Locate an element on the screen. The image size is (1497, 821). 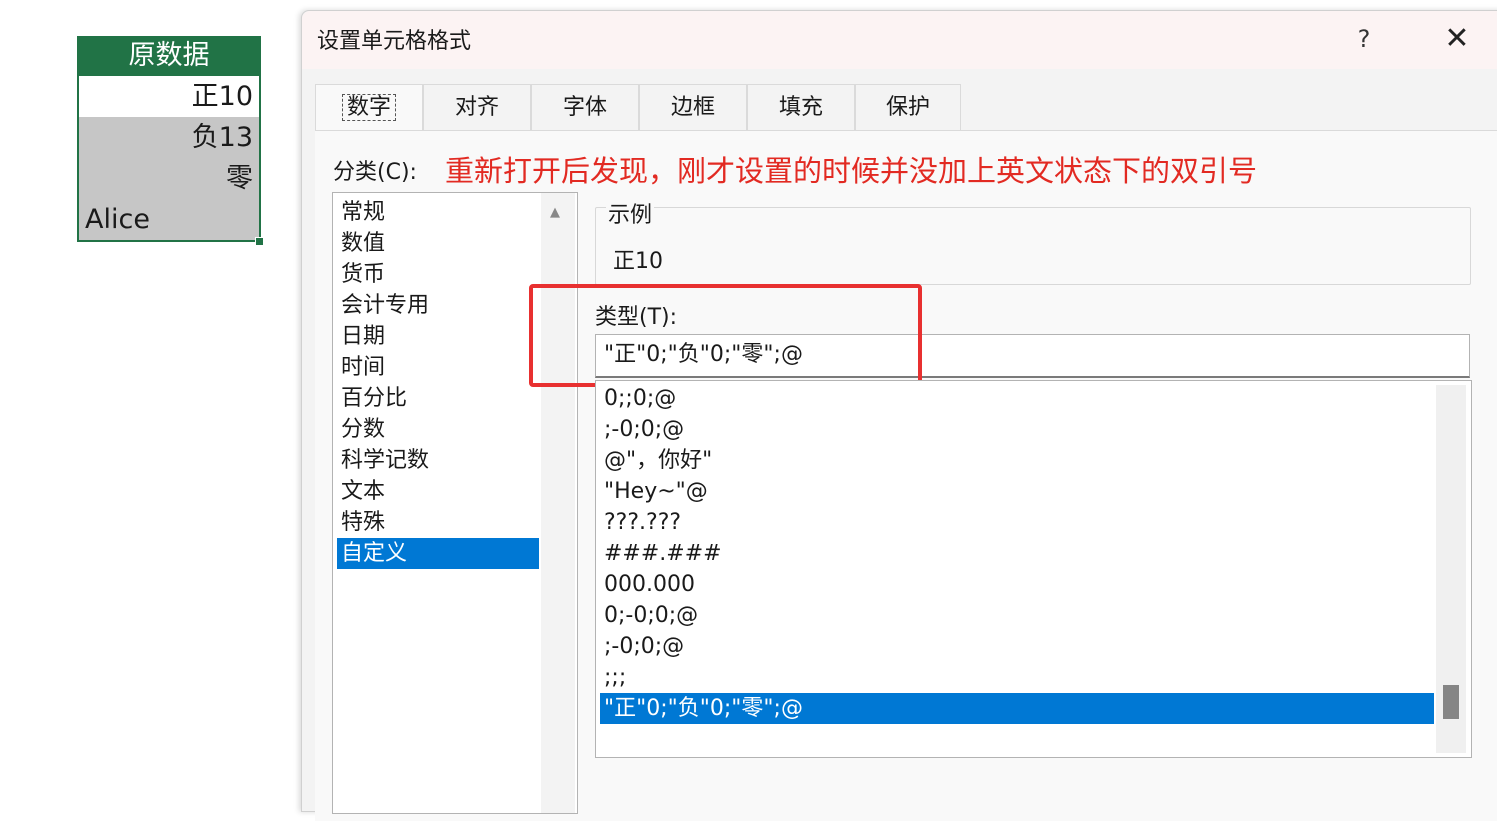
dialog-title: 设置单元格格式 is located at coordinates (394, 41).